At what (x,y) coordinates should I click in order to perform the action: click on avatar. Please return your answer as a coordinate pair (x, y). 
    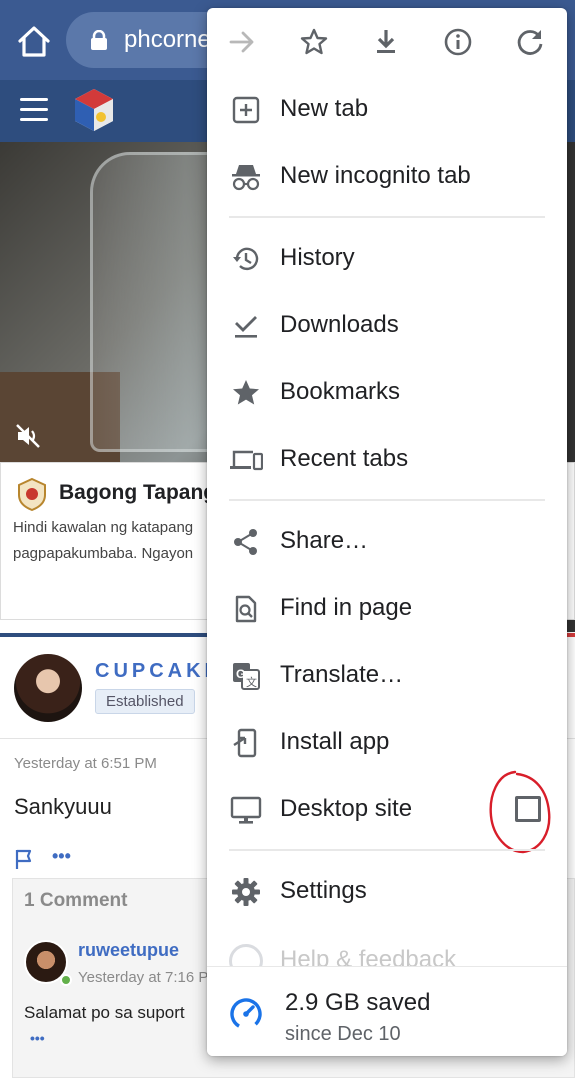
    Looking at the image, I should click on (48, 688).